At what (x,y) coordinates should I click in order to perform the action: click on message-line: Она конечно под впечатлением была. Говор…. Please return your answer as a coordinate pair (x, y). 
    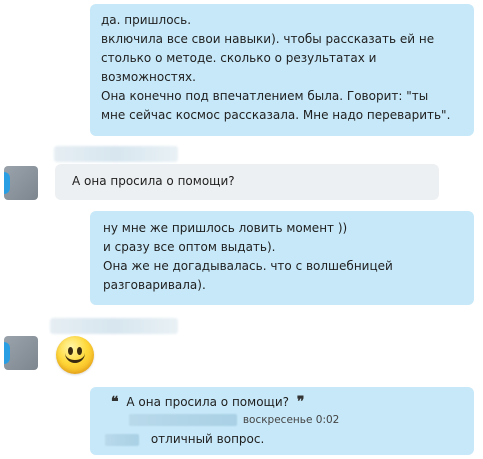
    Looking at the image, I should click on (265, 96).